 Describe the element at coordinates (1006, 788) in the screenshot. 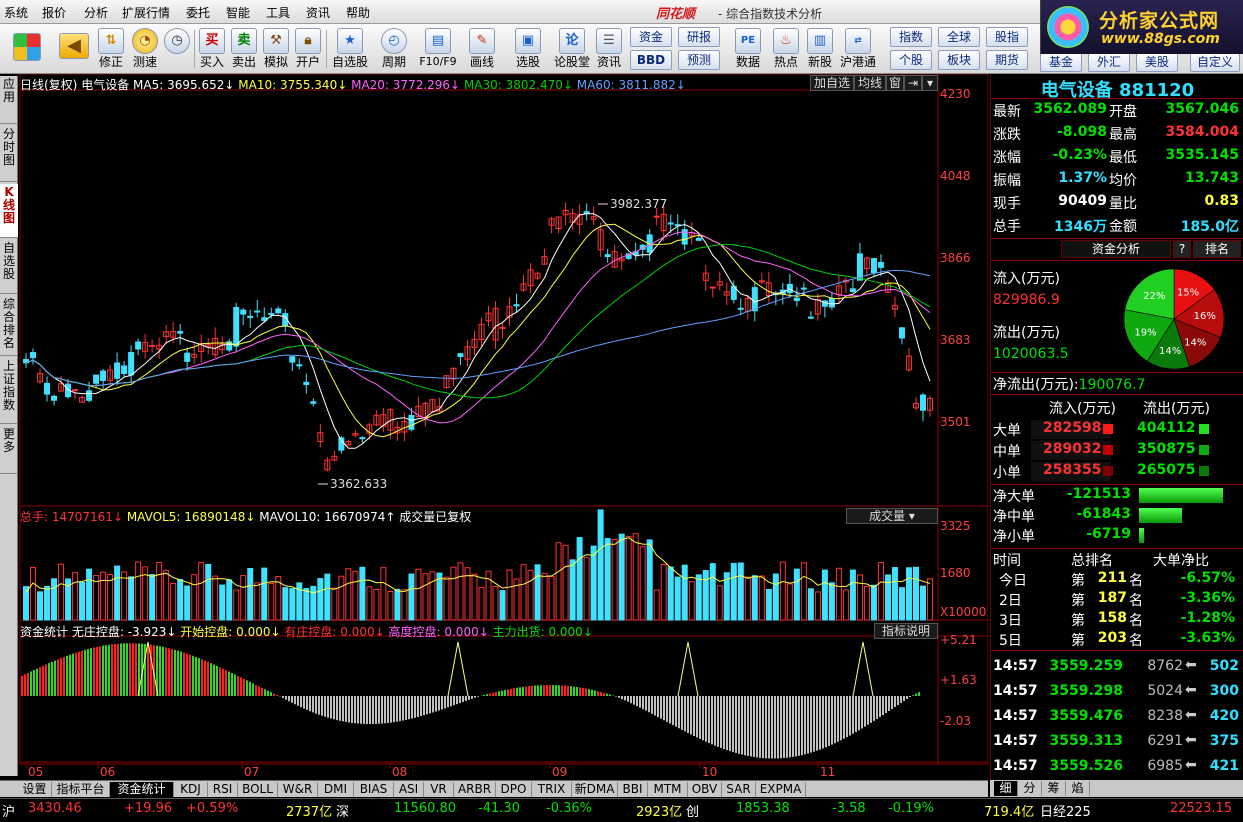

I see `panel-tab: 细` at that location.